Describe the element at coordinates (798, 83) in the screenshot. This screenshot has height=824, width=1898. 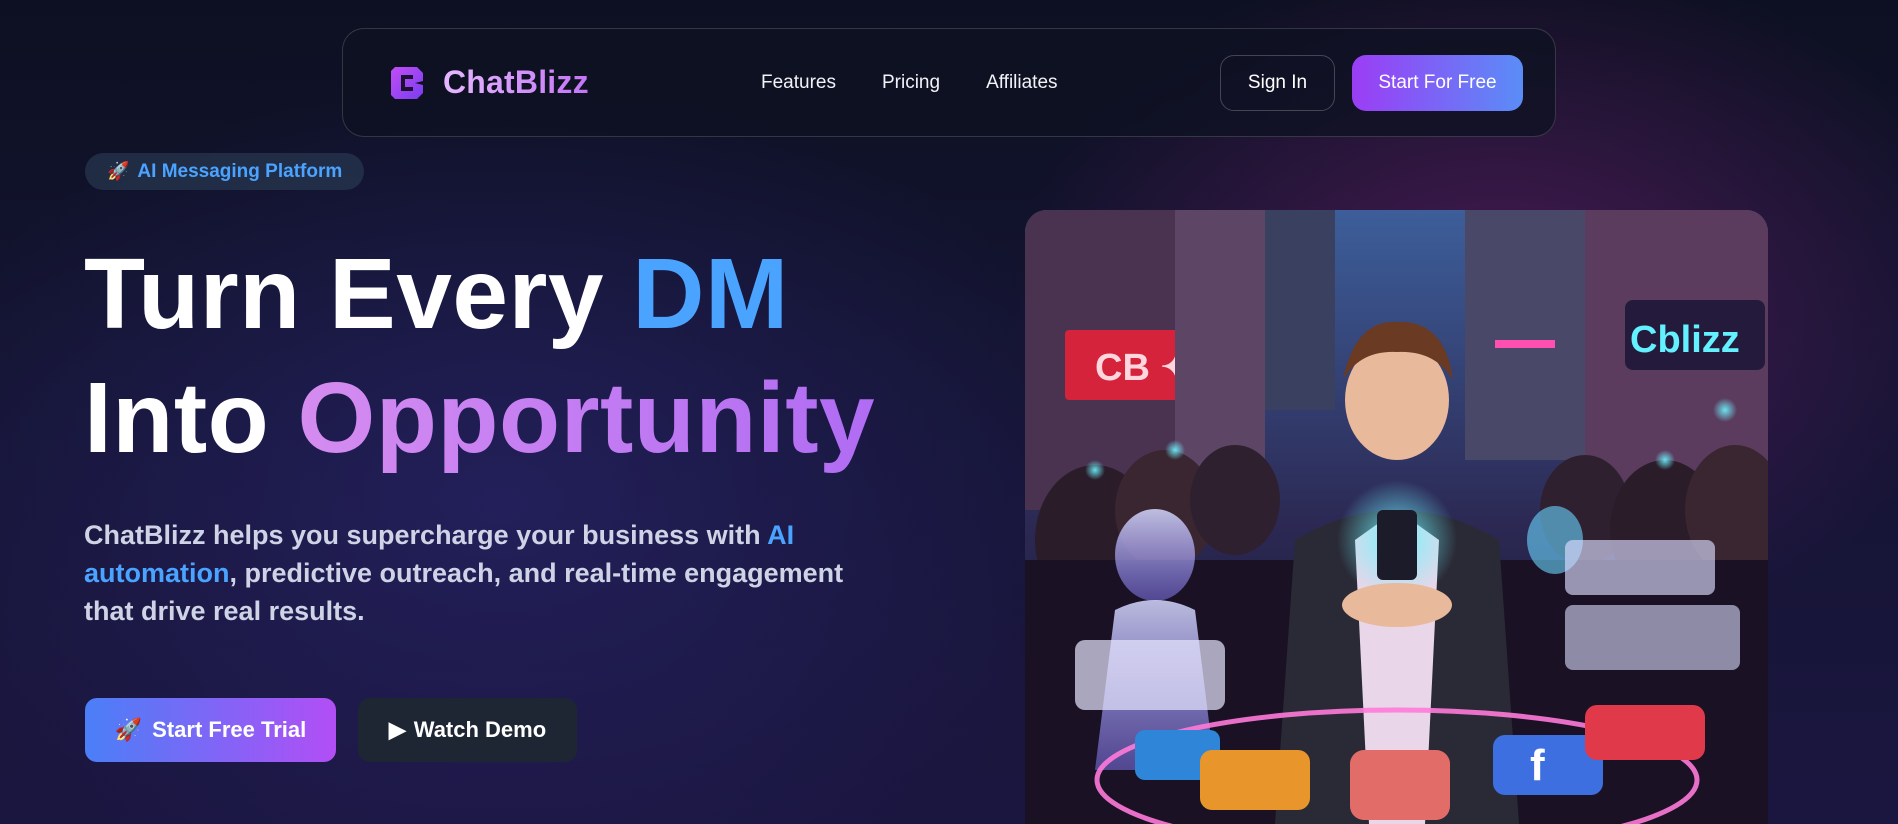
I see `nav-link-features: Features` at that location.